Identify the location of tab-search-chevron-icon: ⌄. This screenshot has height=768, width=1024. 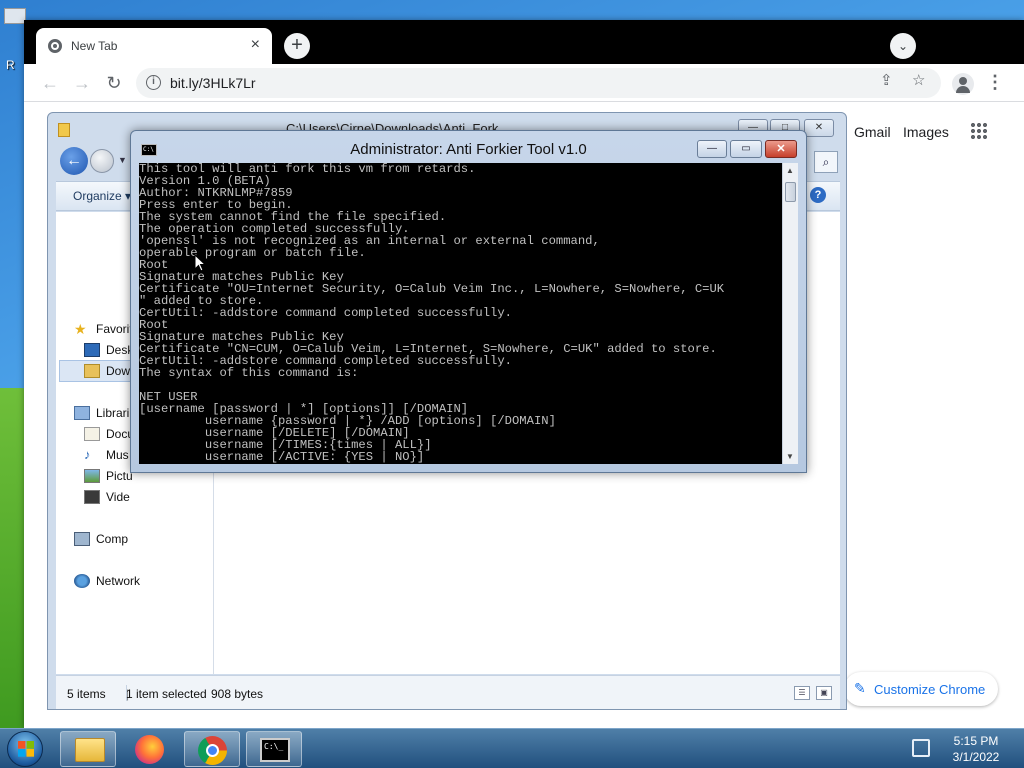
(903, 46).